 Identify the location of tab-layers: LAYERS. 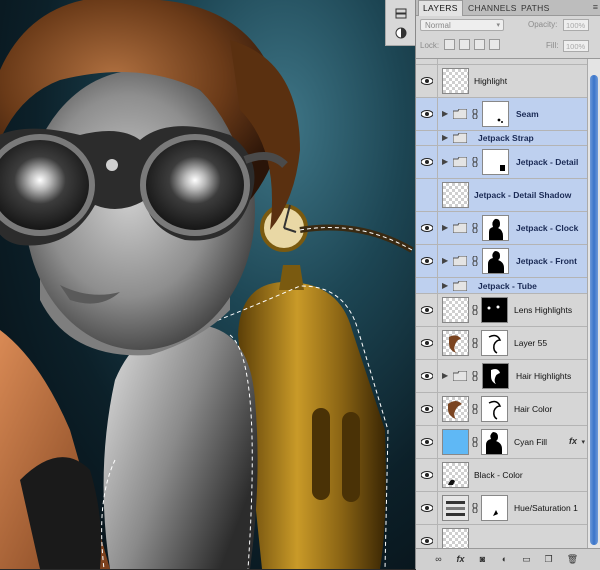
(440, 8).